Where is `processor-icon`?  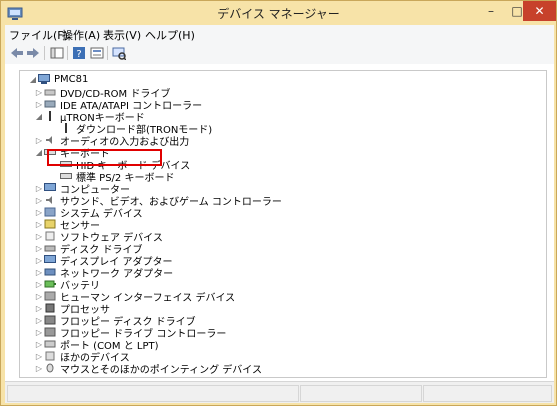 processor-icon is located at coordinates (50, 308).